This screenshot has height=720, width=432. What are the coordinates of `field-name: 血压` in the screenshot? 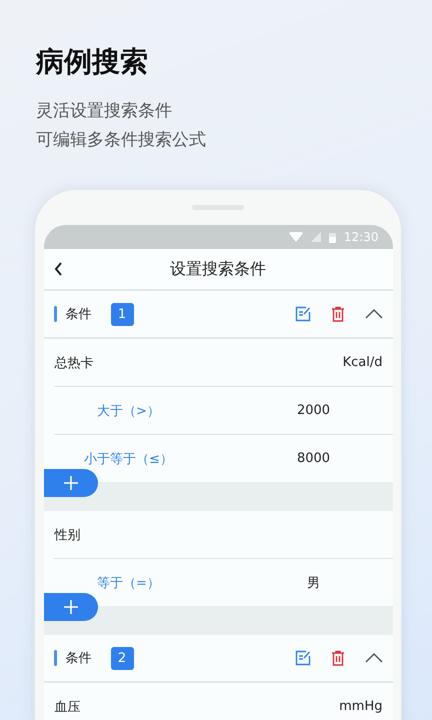 It's located at (67, 707).